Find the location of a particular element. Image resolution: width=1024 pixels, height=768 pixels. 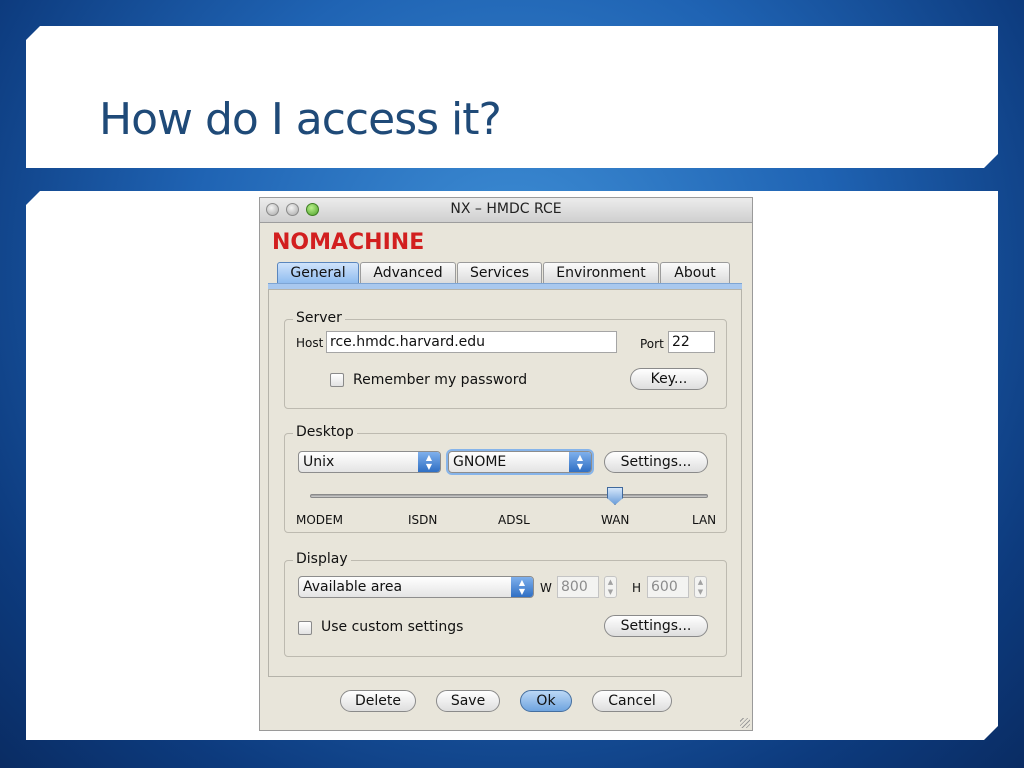

tab-about: About is located at coordinates (695, 272).